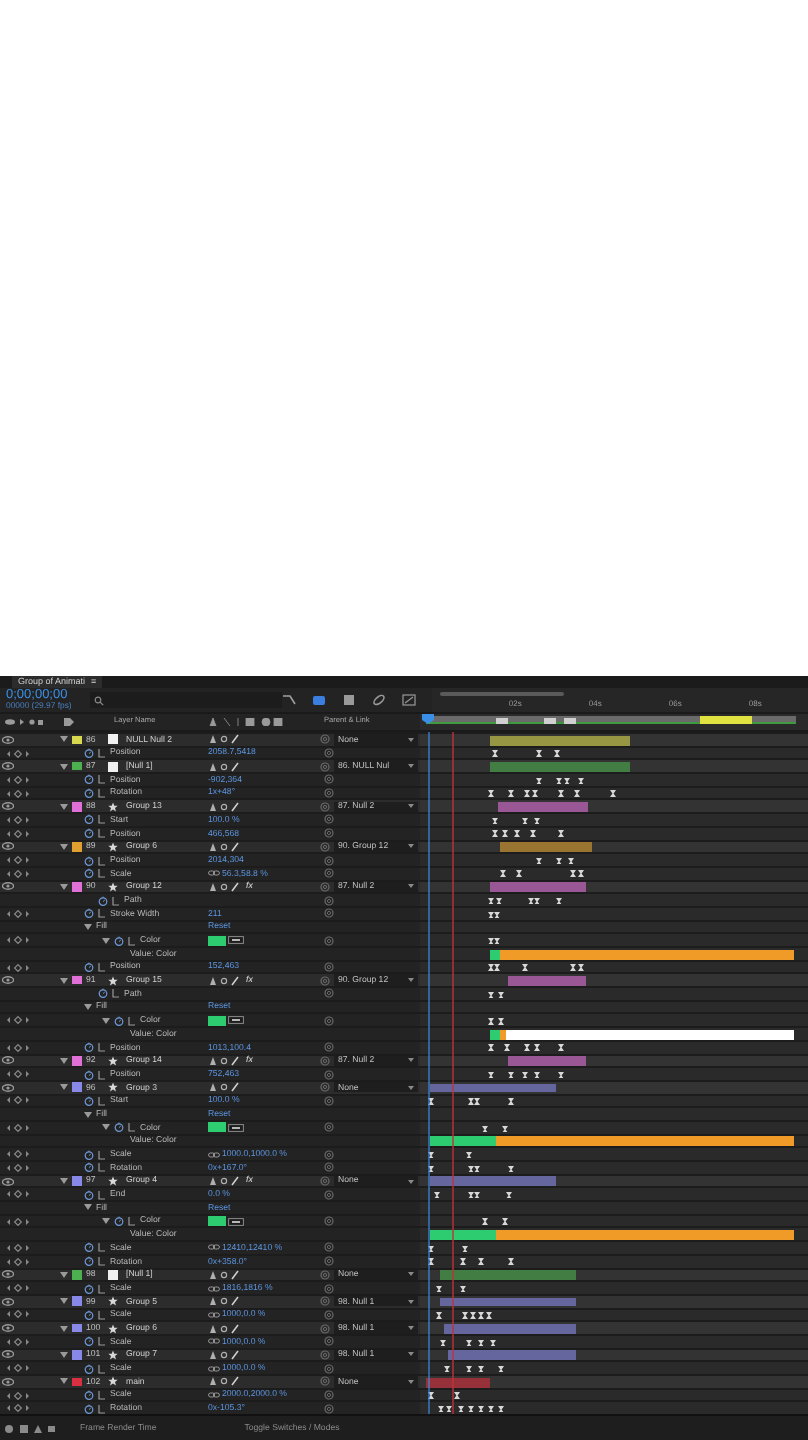 The width and height of the screenshot is (808, 1440). Describe the element at coordinates (186, 700) in the screenshot. I see `search-field` at that location.